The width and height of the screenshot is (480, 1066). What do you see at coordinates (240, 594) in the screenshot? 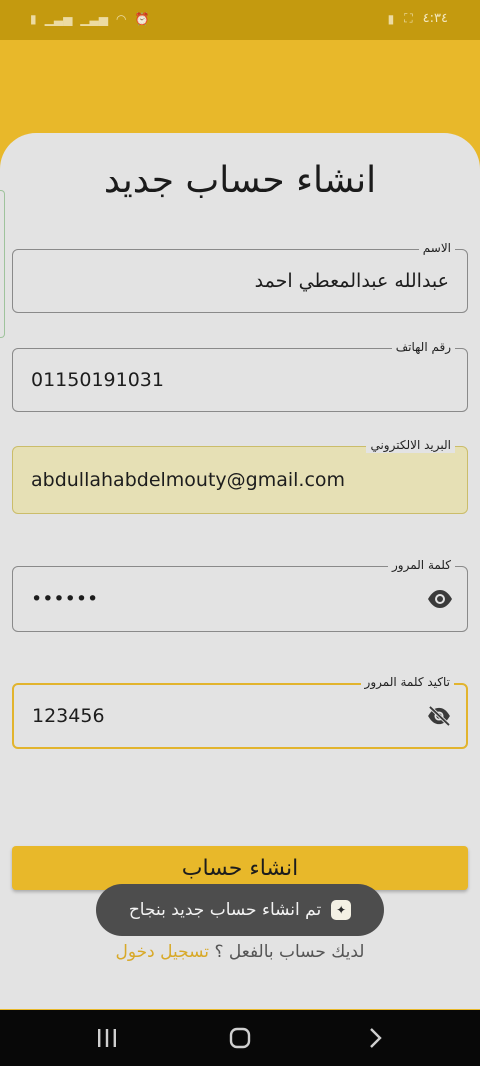
I see `password-field: كلمة المرور ••••••` at bounding box center [240, 594].